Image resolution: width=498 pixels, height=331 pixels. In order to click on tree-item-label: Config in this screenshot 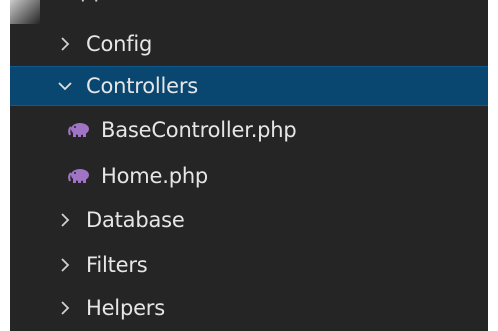, I will do `click(119, 44)`.